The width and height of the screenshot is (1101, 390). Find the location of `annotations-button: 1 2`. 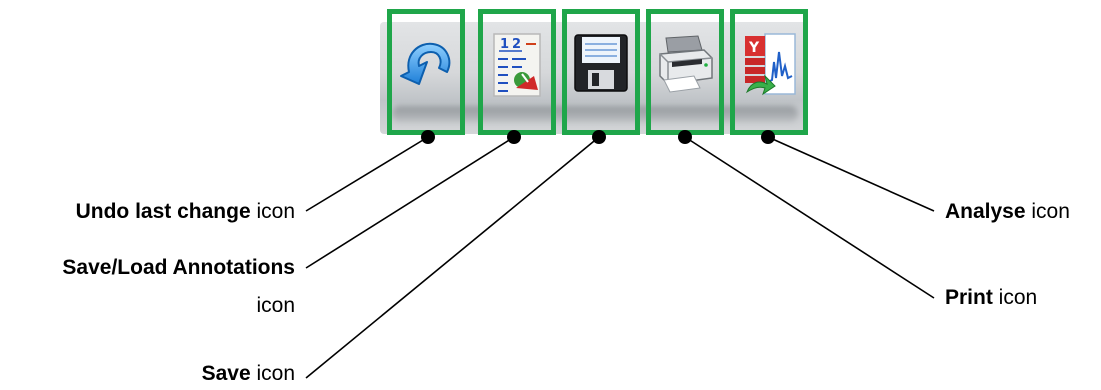

annotations-button: 1 2 is located at coordinates (517, 72).